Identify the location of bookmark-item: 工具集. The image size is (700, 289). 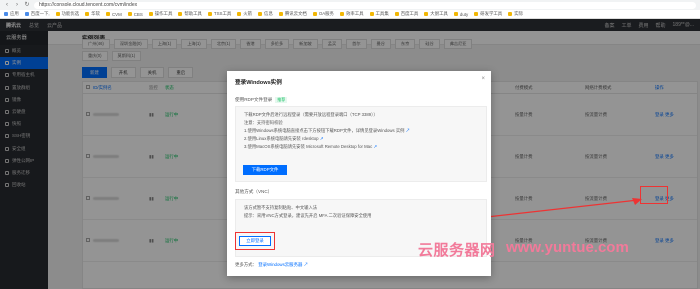
(379, 14).